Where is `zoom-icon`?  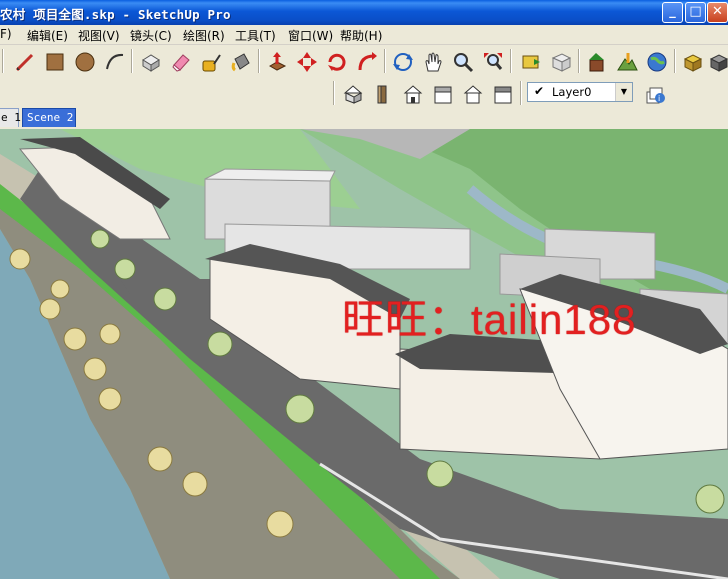
zoom-icon is located at coordinates (463, 61).